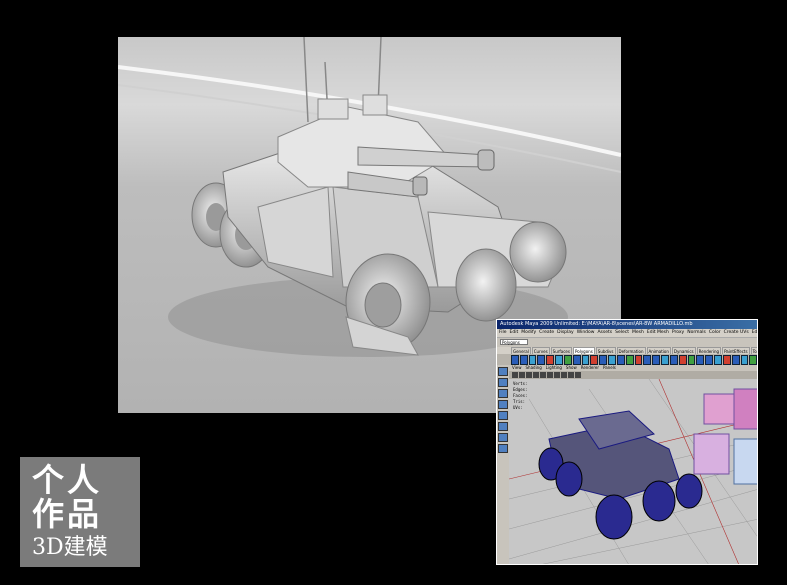 This screenshot has width=787, height=585. Describe the element at coordinates (605, 350) in the screenshot. I see `shelf-tab: Subdivs` at that location.